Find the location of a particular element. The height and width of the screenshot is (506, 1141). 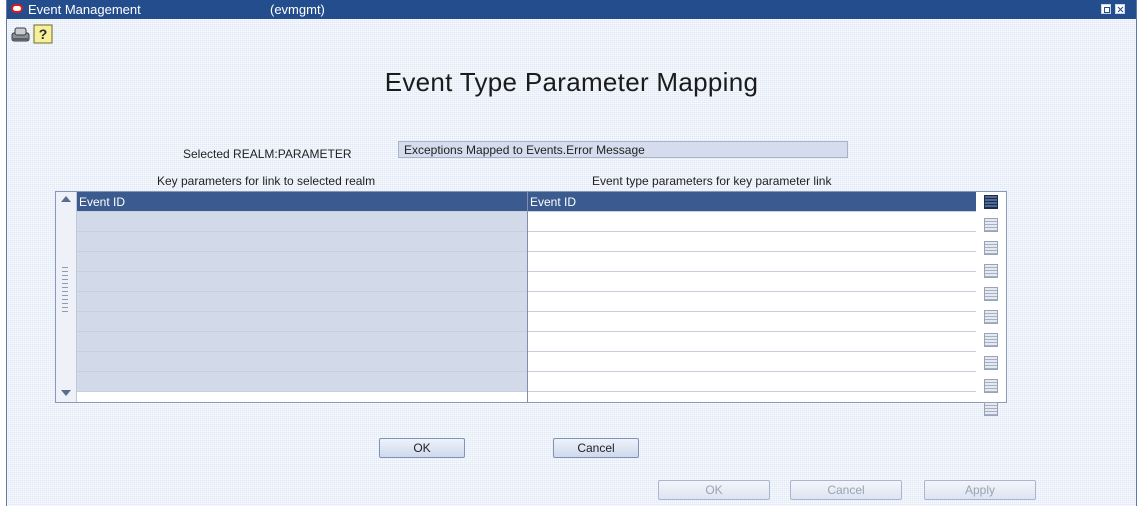

event-parameter-cell: Event ID is located at coordinates (752, 202).